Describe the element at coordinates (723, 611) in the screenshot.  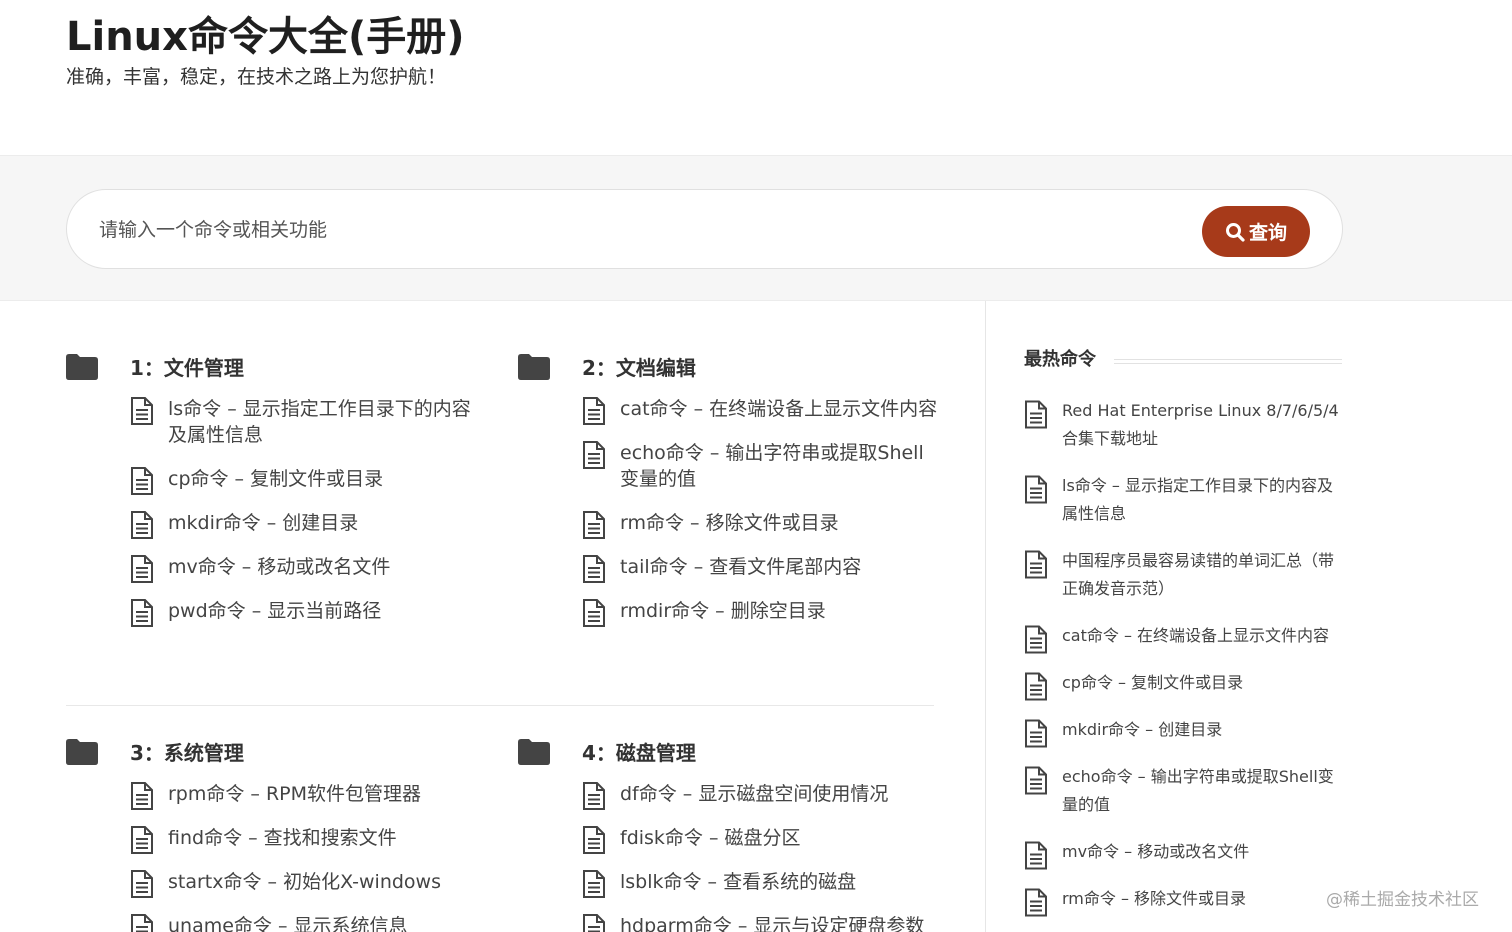
I see `command-link: rmdir命令 – 删除空目录` at that location.